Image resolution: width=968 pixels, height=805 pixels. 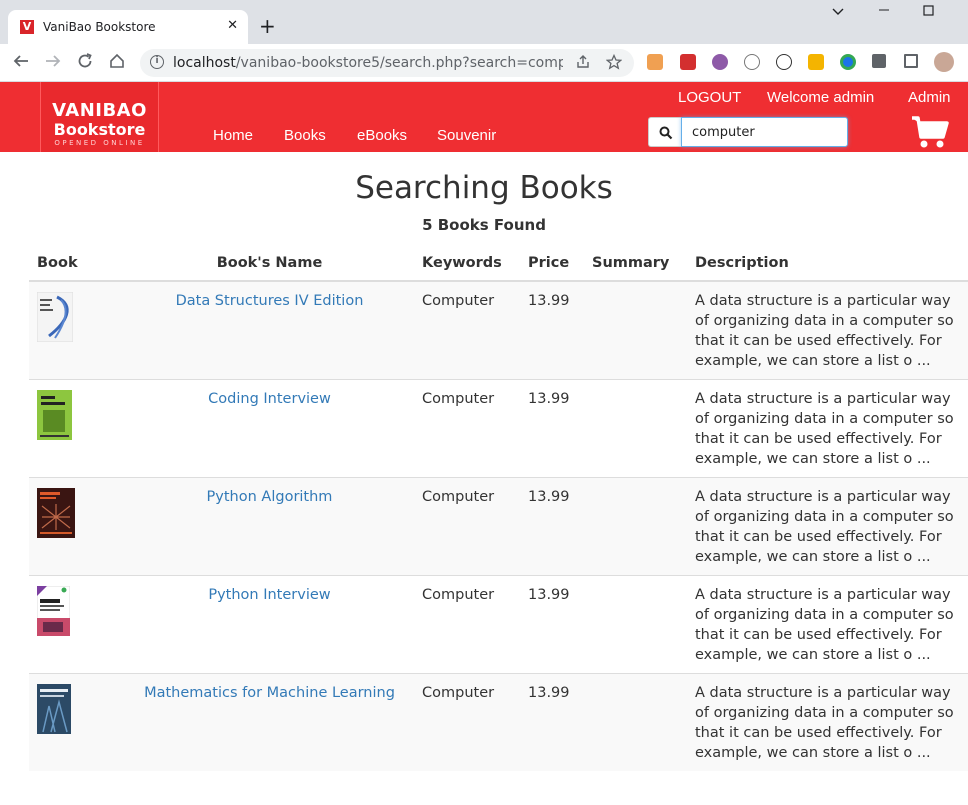 What do you see at coordinates (269, 525) in the screenshot?
I see `book-name-cell: Python Algorithm` at bounding box center [269, 525].